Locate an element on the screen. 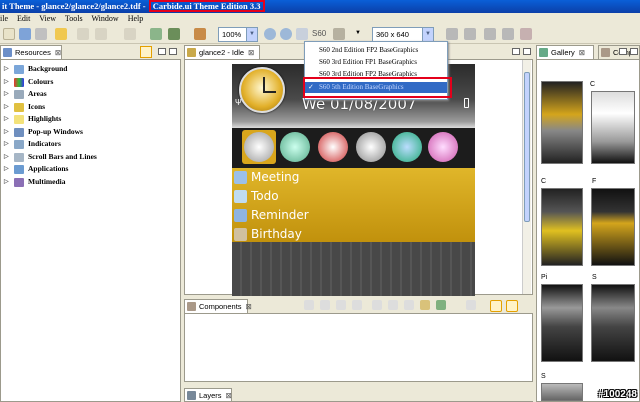 The width and height of the screenshot is (640, 402). resource-item: ▷ Highlights is located at coordinates (90, 119).